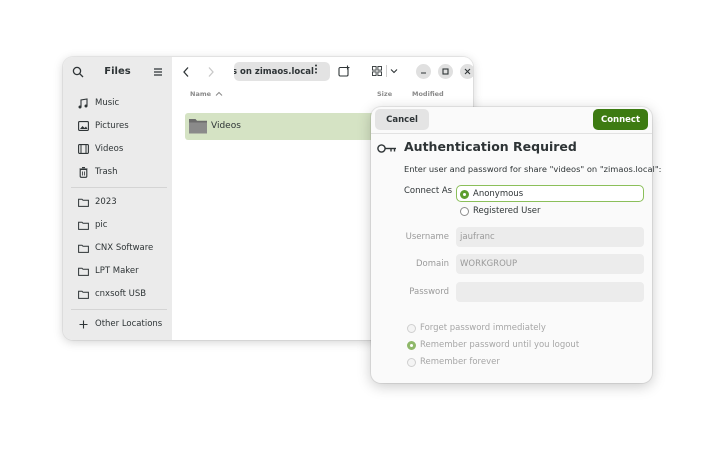  I want to click on radio-label: Remember password until you logout, so click(500, 345).